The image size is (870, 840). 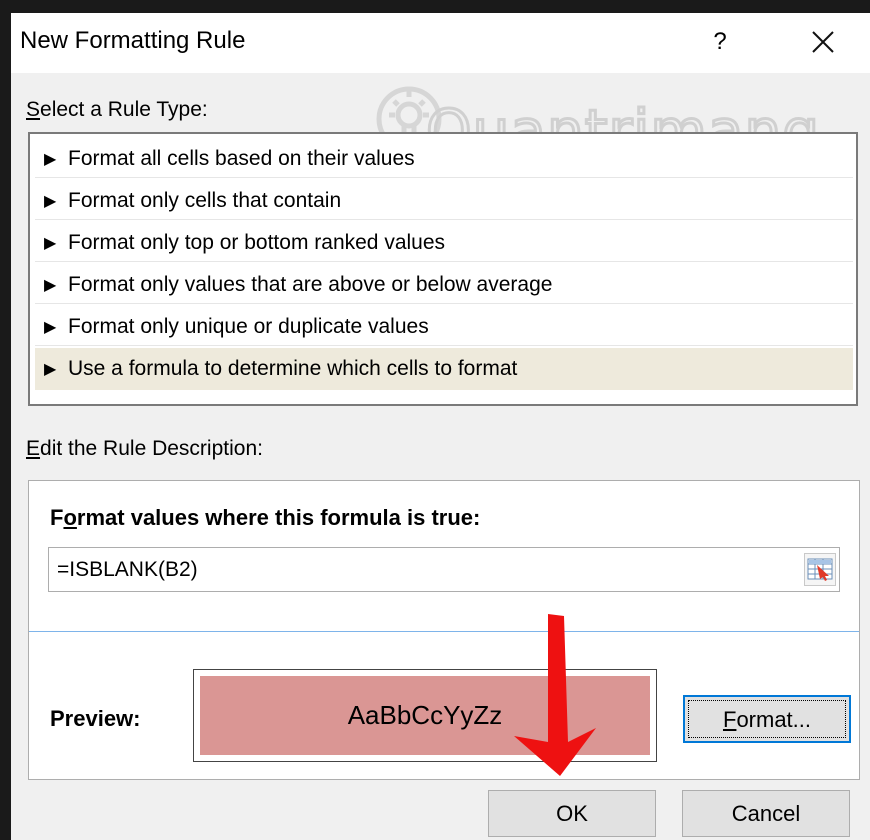 I want to click on separator-line, so click(x=444, y=631).